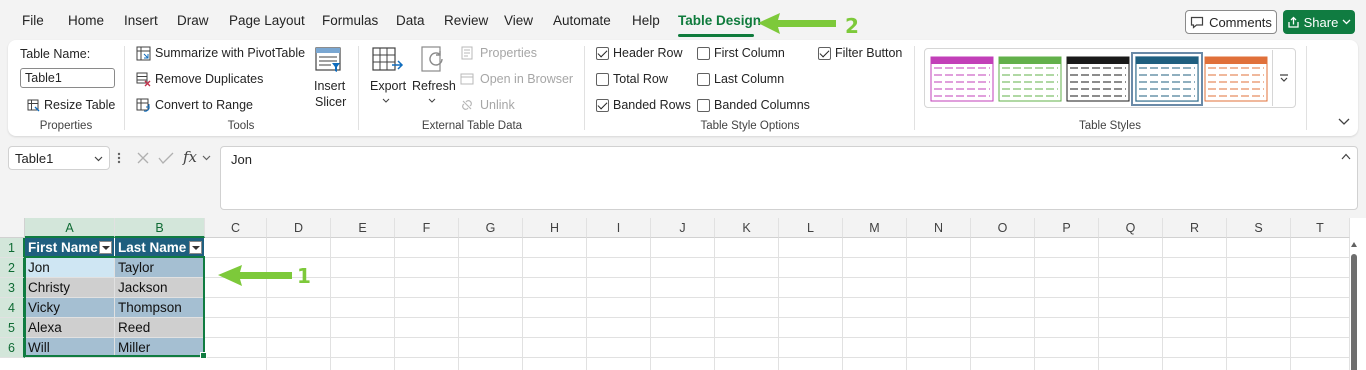 This screenshot has width=1366, height=370. What do you see at coordinates (70, 308) in the screenshot?
I see `table-cell: Vicky` at bounding box center [70, 308].